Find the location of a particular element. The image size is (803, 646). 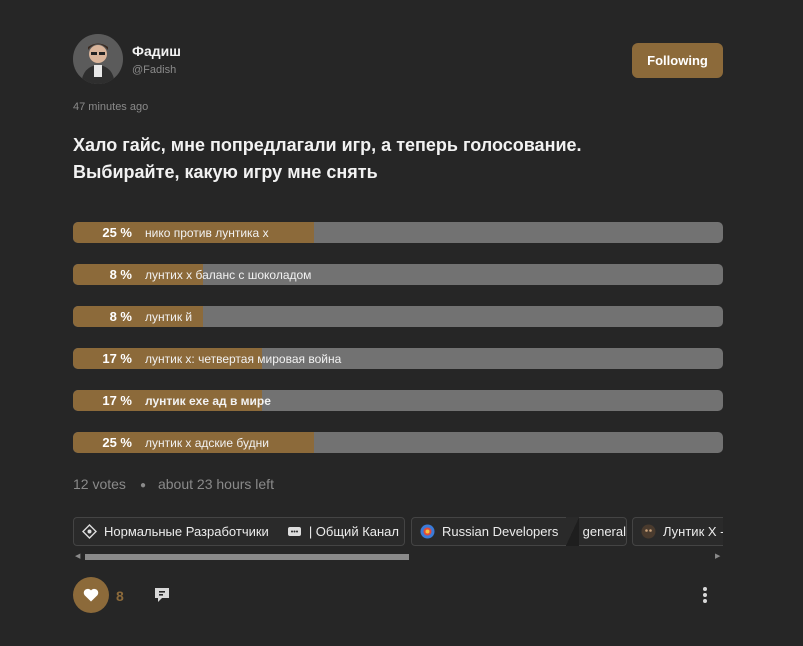

russian-developers-icon is located at coordinates (427, 531).